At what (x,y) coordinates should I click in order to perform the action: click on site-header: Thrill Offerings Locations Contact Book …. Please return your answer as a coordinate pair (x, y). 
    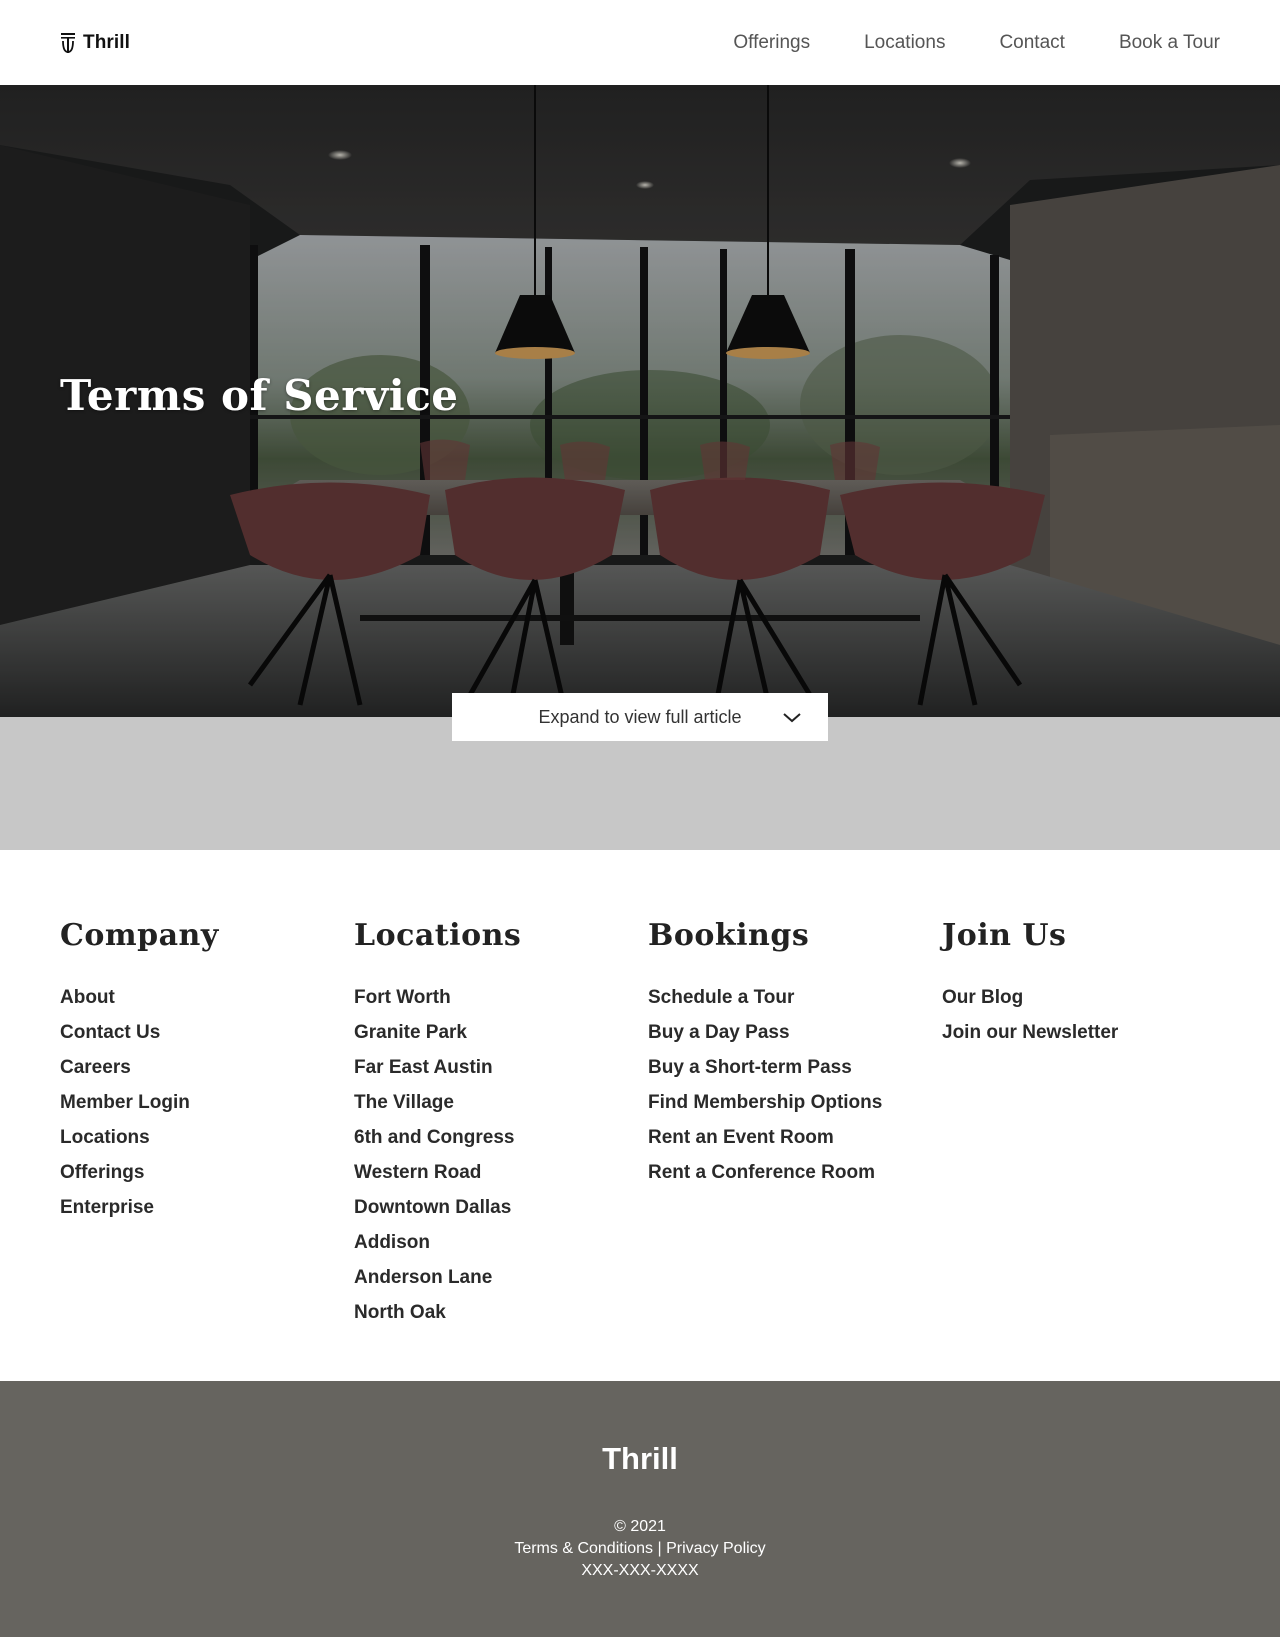
    Looking at the image, I should click on (640, 42).